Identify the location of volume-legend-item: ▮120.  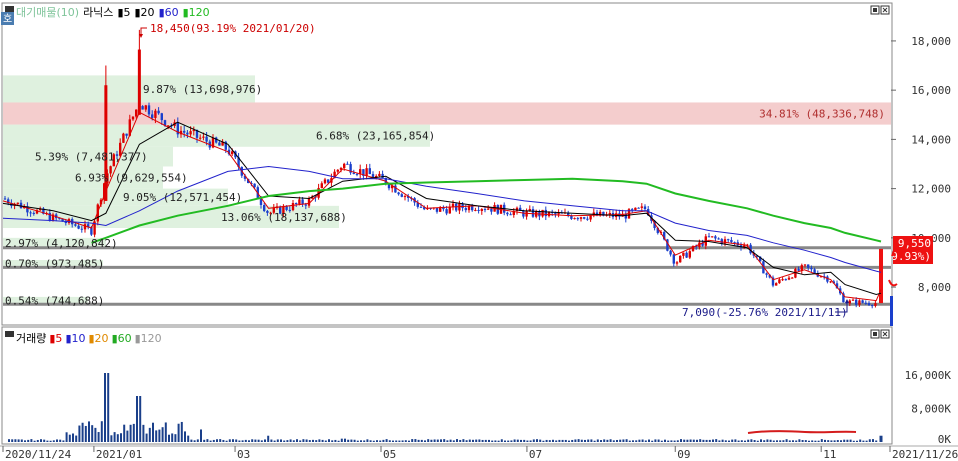
(148, 338).